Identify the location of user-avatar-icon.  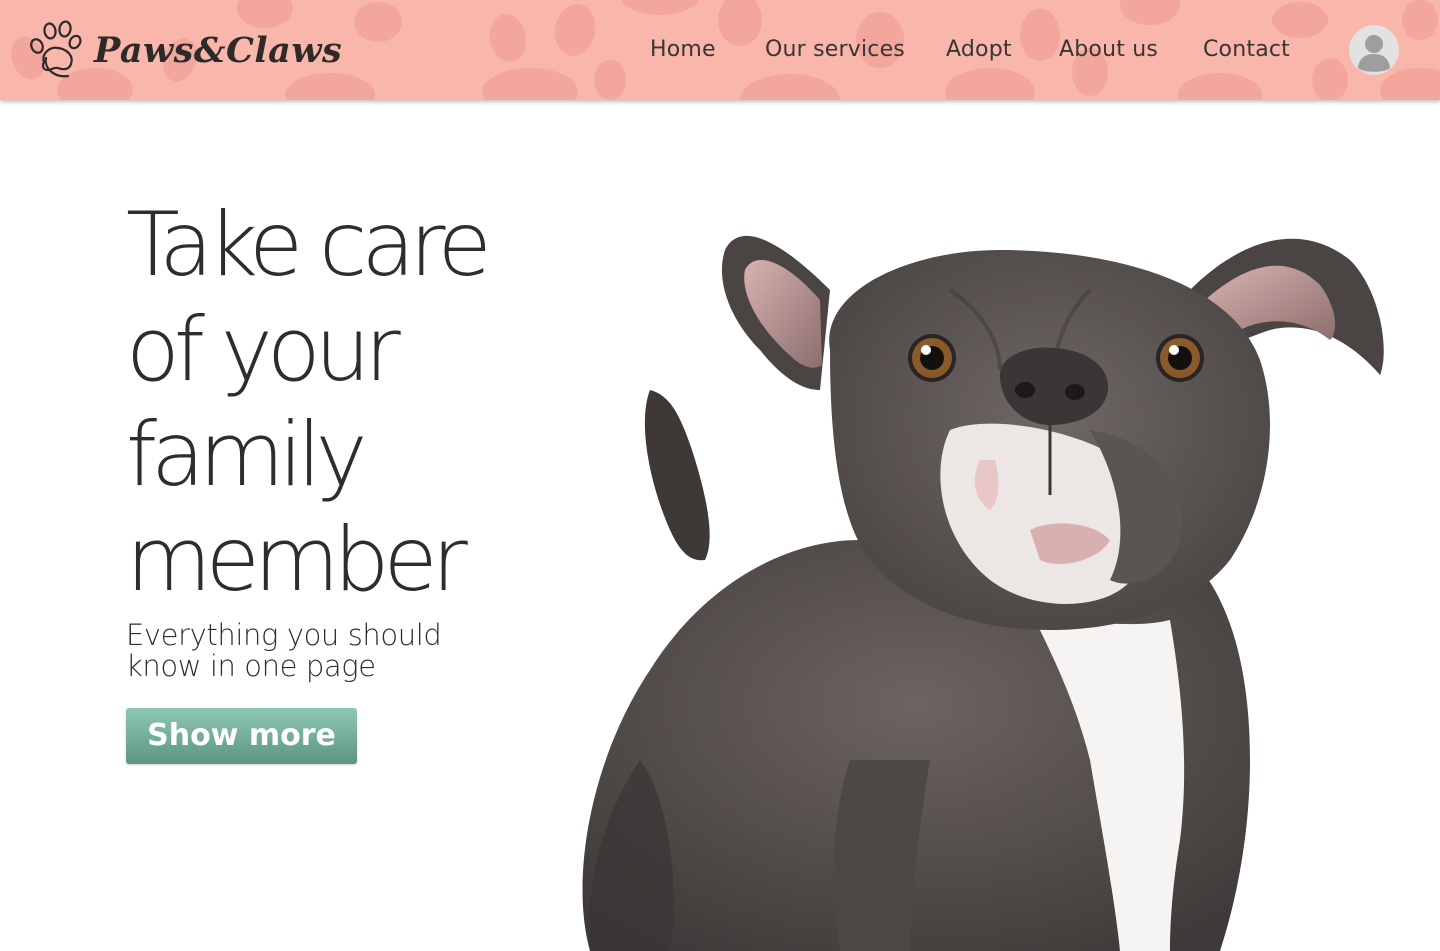
(1374, 50).